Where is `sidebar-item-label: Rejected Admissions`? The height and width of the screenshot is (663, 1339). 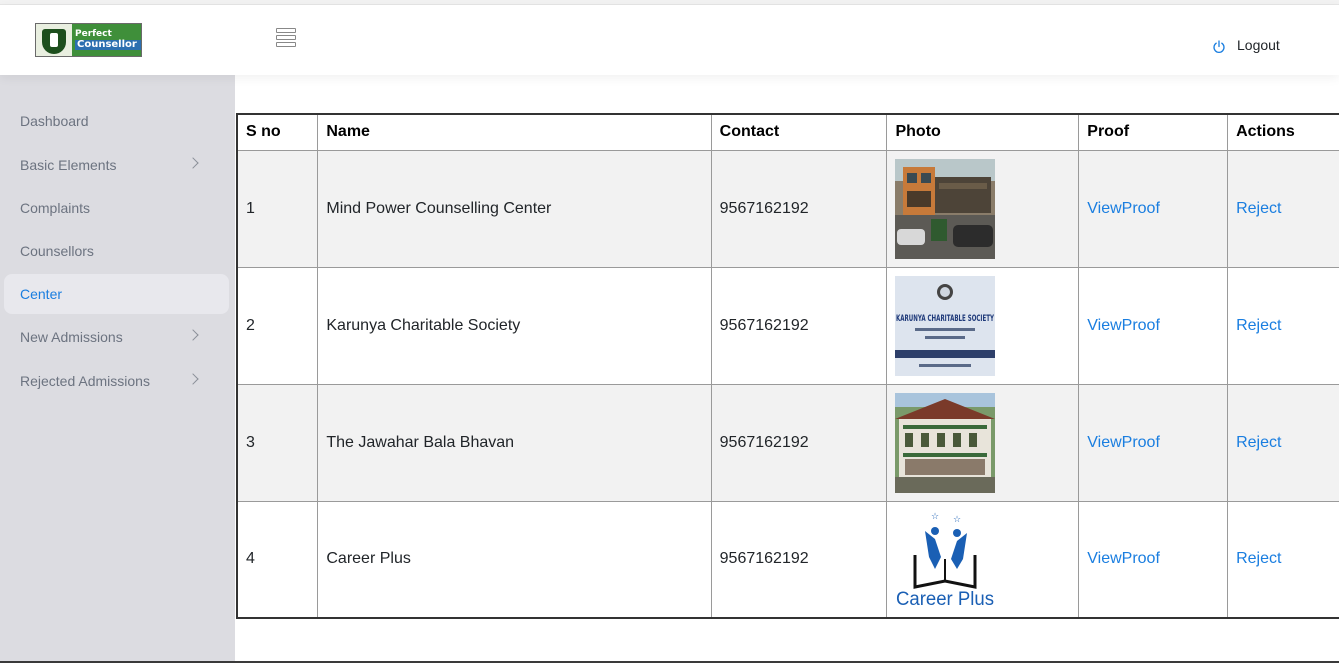 sidebar-item-label: Rejected Admissions is located at coordinates (85, 381).